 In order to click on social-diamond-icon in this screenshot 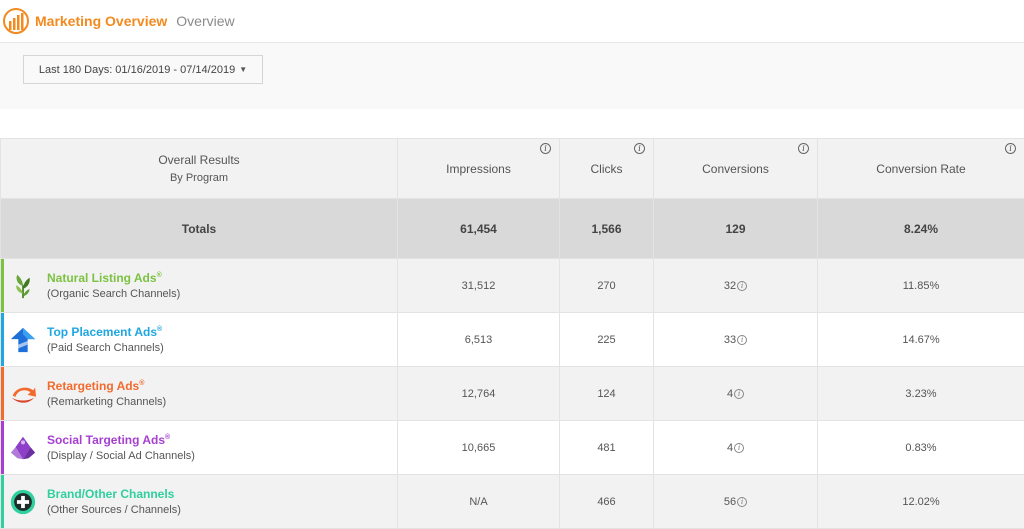, I will do `click(23, 448)`.